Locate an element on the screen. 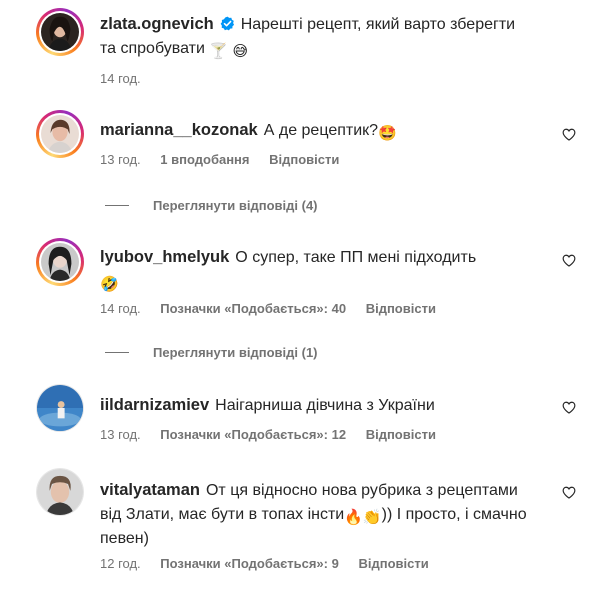  like-count: Позначки «Подобається»: 12 is located at coordinates (253, 434).